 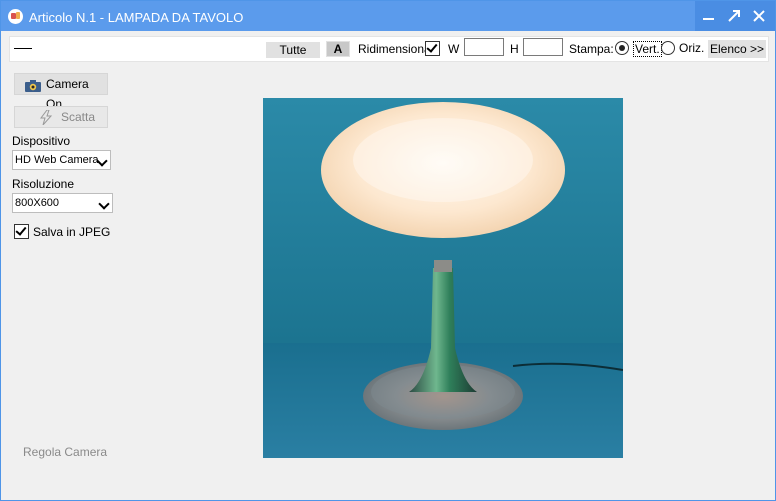 What do you see at coordinates (759, 16) in the screenshot?
I see `close-icon` at bounding box center [759, 16].